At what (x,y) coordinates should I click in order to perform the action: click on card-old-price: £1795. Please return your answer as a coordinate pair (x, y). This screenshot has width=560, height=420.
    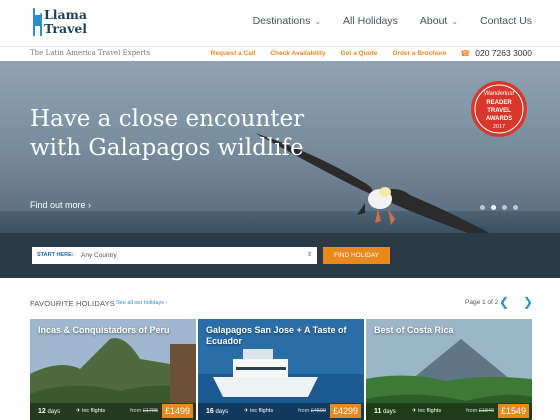
    Looking at the image, I should click on (150, 411).